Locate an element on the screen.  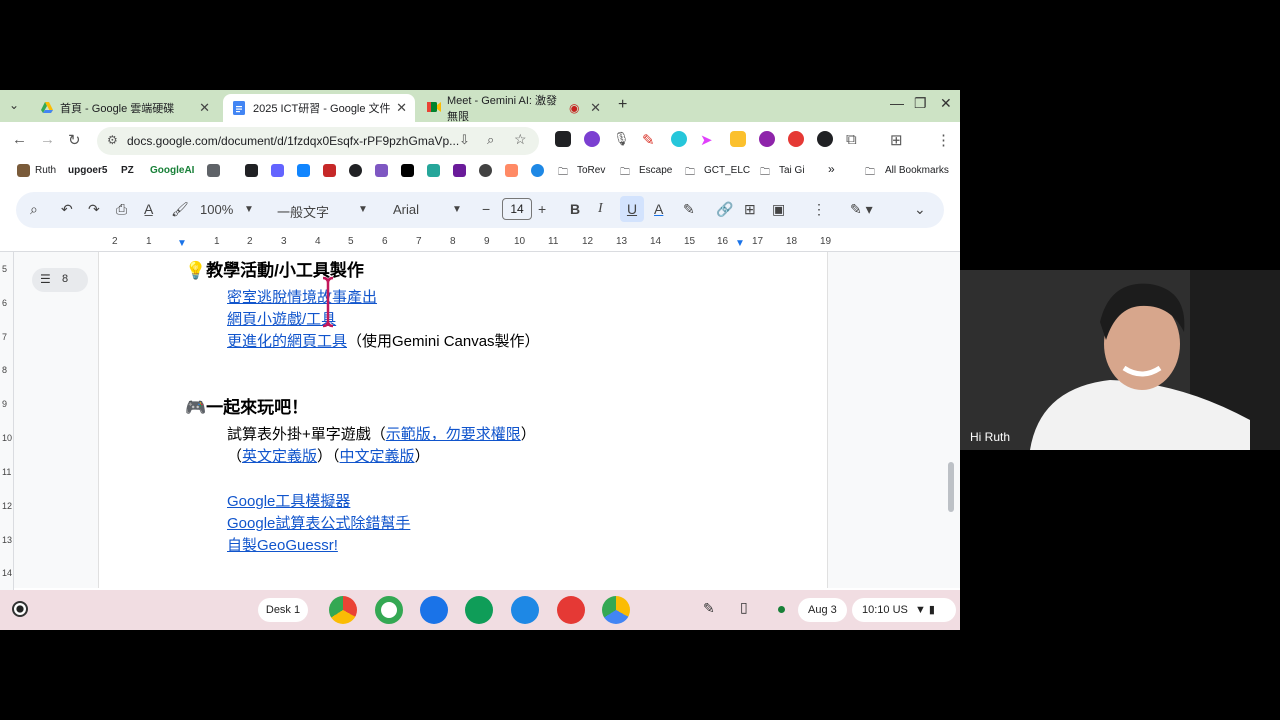
bookmark-folder-torev: ToRev is located at coordinates (591, 170).